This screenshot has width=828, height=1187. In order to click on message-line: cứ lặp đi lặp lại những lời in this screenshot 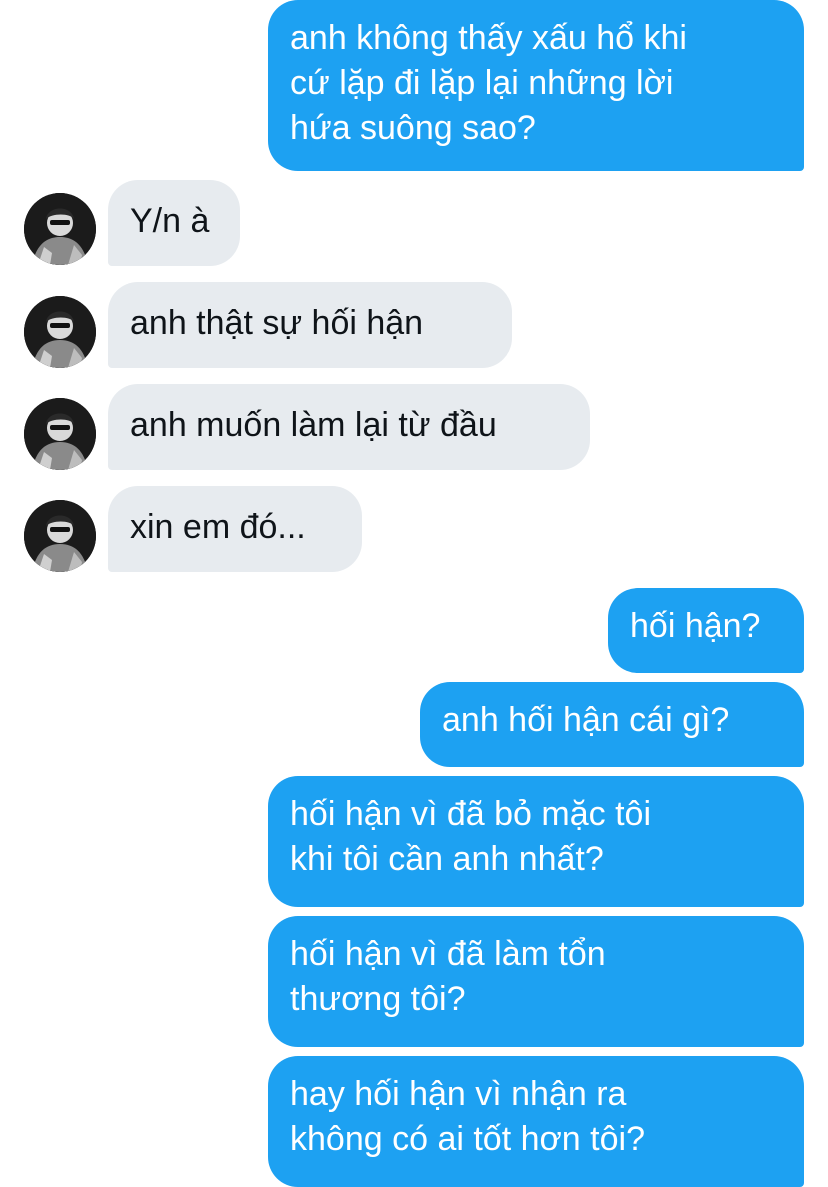, I will do `click(482, 83)`.